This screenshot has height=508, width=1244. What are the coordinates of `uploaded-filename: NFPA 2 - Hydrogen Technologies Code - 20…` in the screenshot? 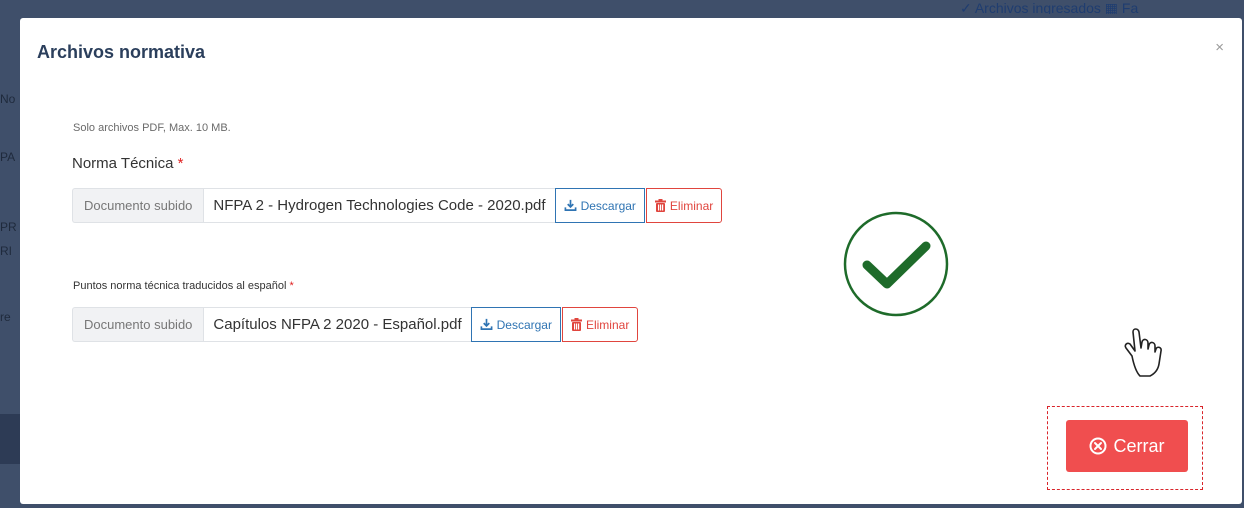 It's located at (379, 205).